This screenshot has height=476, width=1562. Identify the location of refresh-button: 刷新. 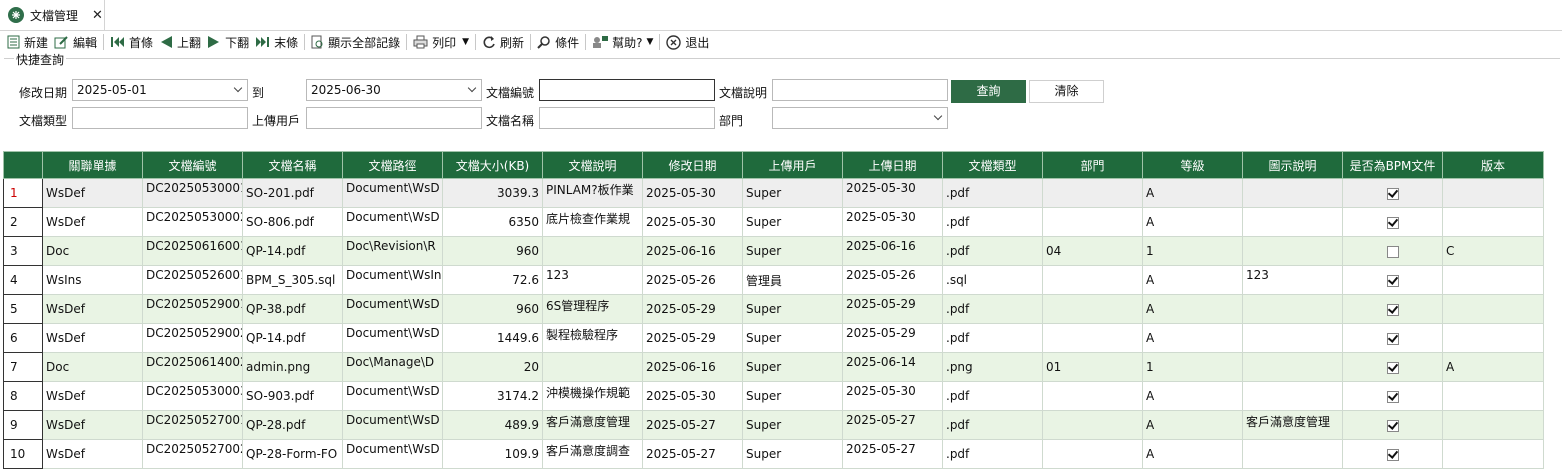
(503, 42).